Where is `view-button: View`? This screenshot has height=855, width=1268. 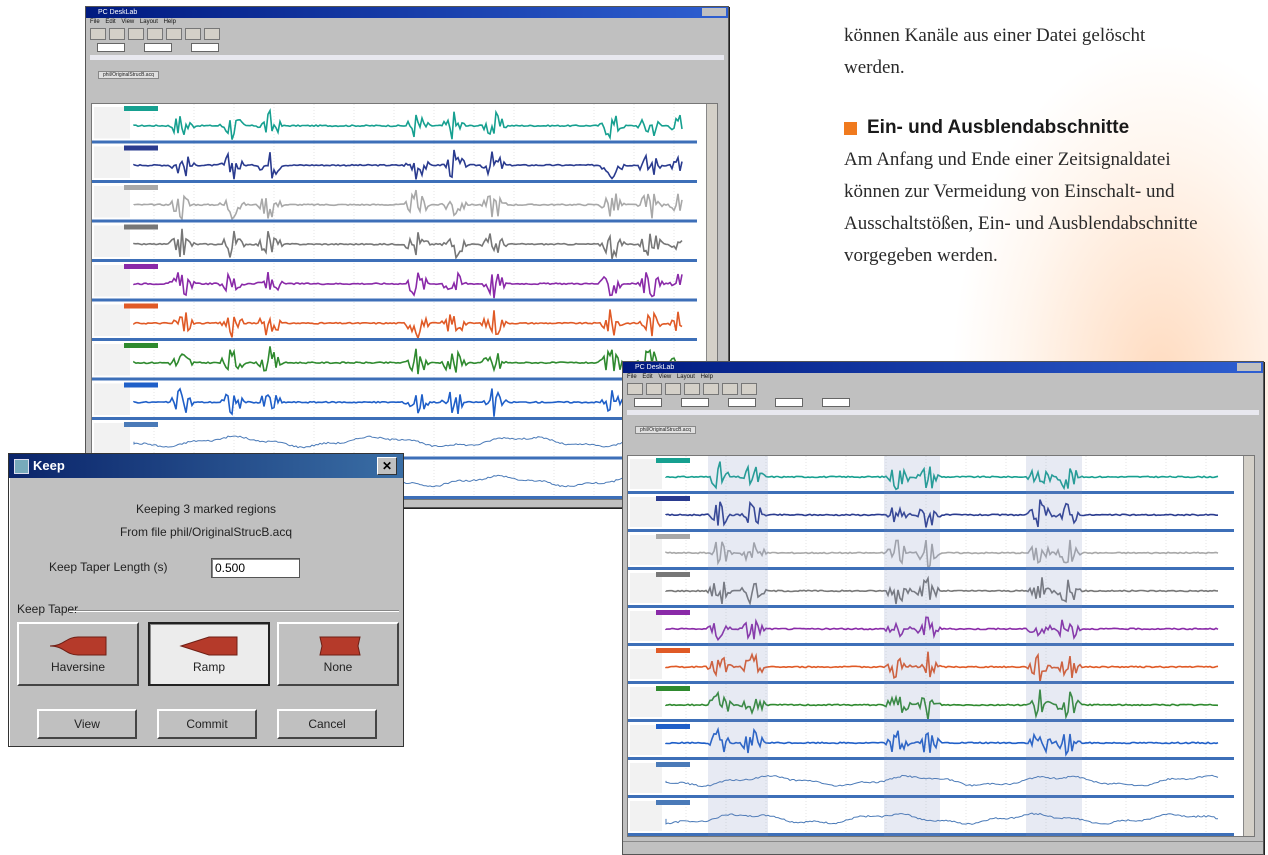 view-button: View is located at coordinates (87, 724).